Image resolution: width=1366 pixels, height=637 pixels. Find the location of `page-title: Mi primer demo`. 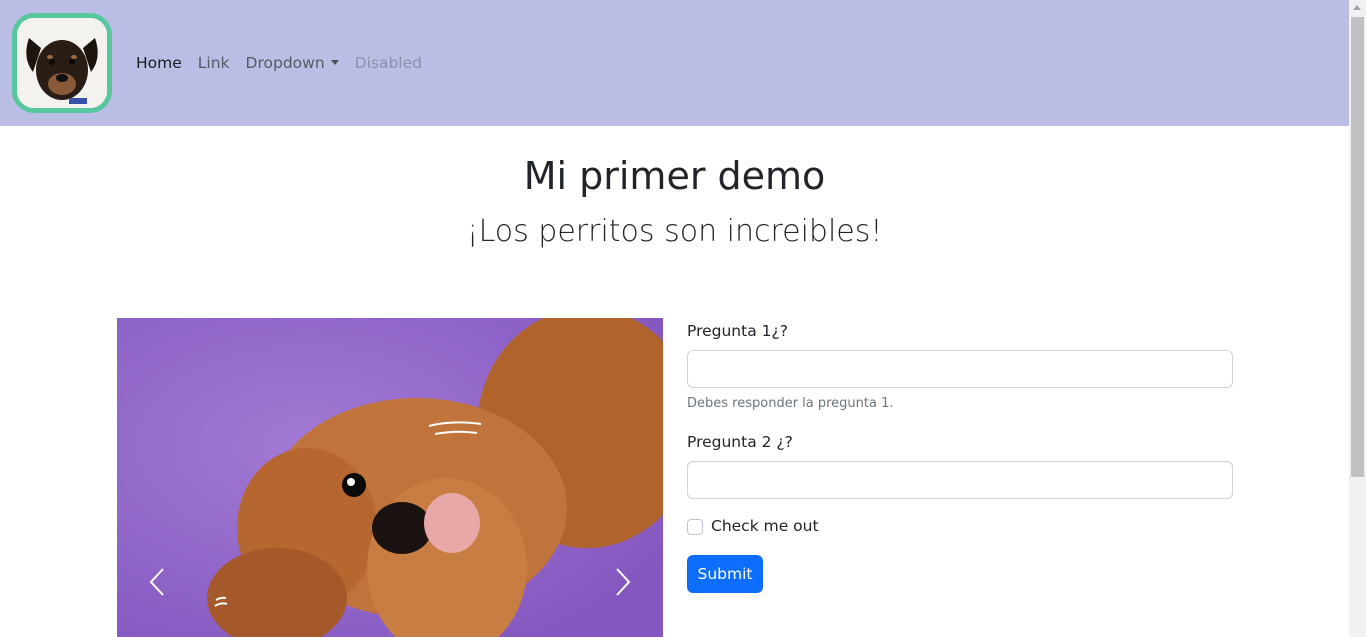

page-title: Mi primer demo is located at coordinates (674, 176).